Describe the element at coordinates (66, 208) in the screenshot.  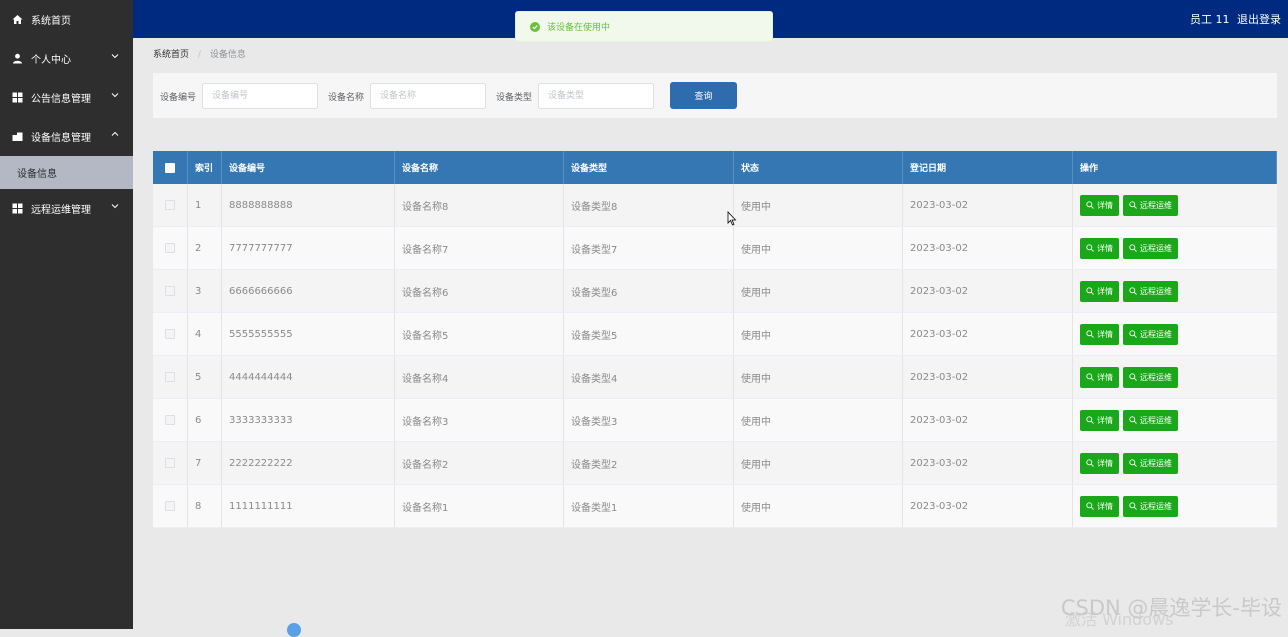
I see `sidebar-item-remote: 远程运维管理` at that location.